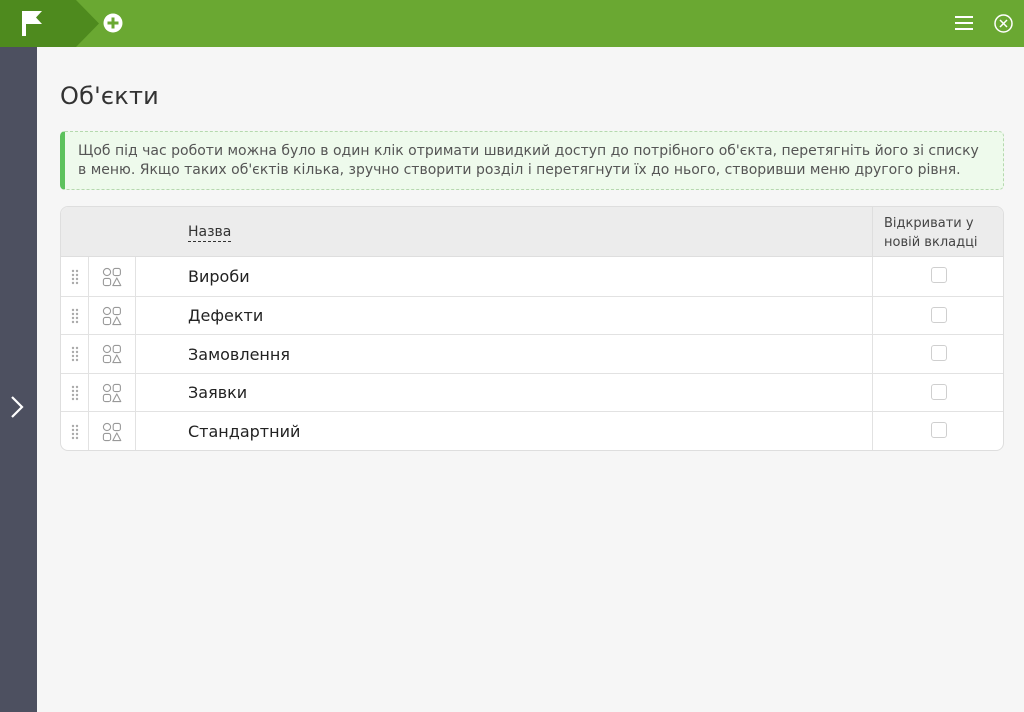  What do you see at coordinates (50, 23) in the screenshot?
I see `flag-logo-icon` at bounding box center [50, 23].